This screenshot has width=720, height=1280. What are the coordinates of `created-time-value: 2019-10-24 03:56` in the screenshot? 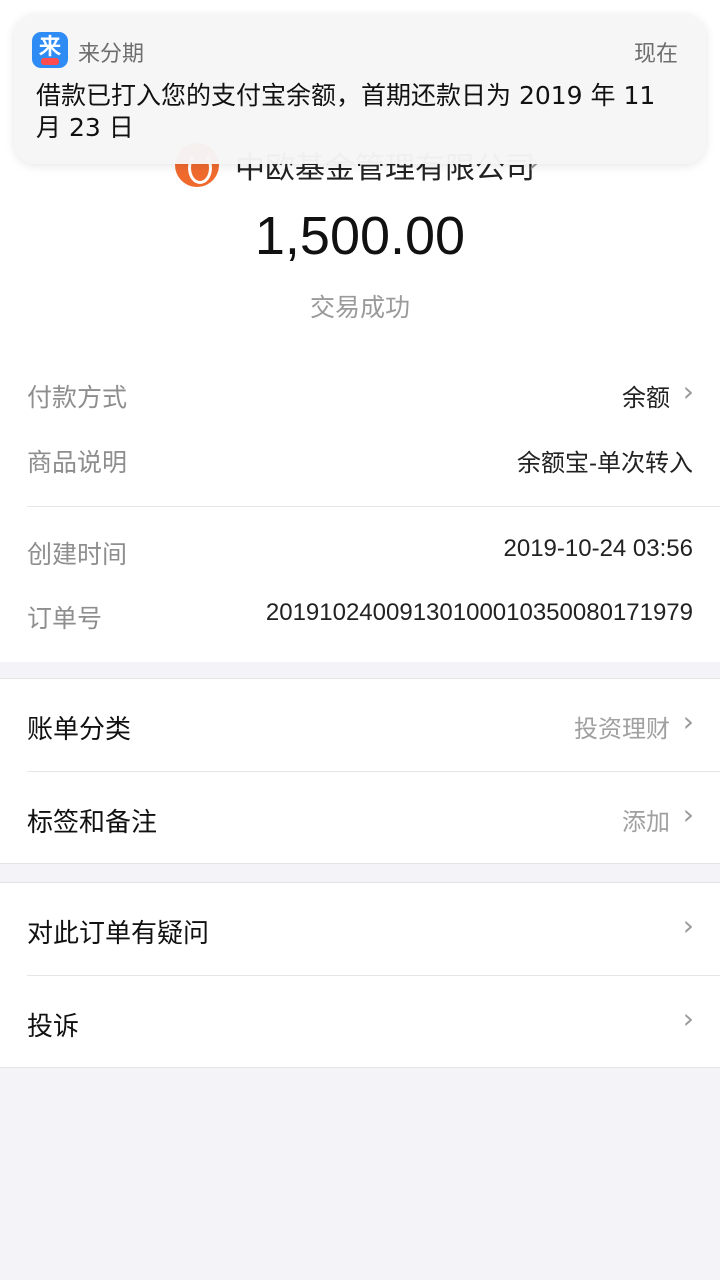 It's located at (598, 548).